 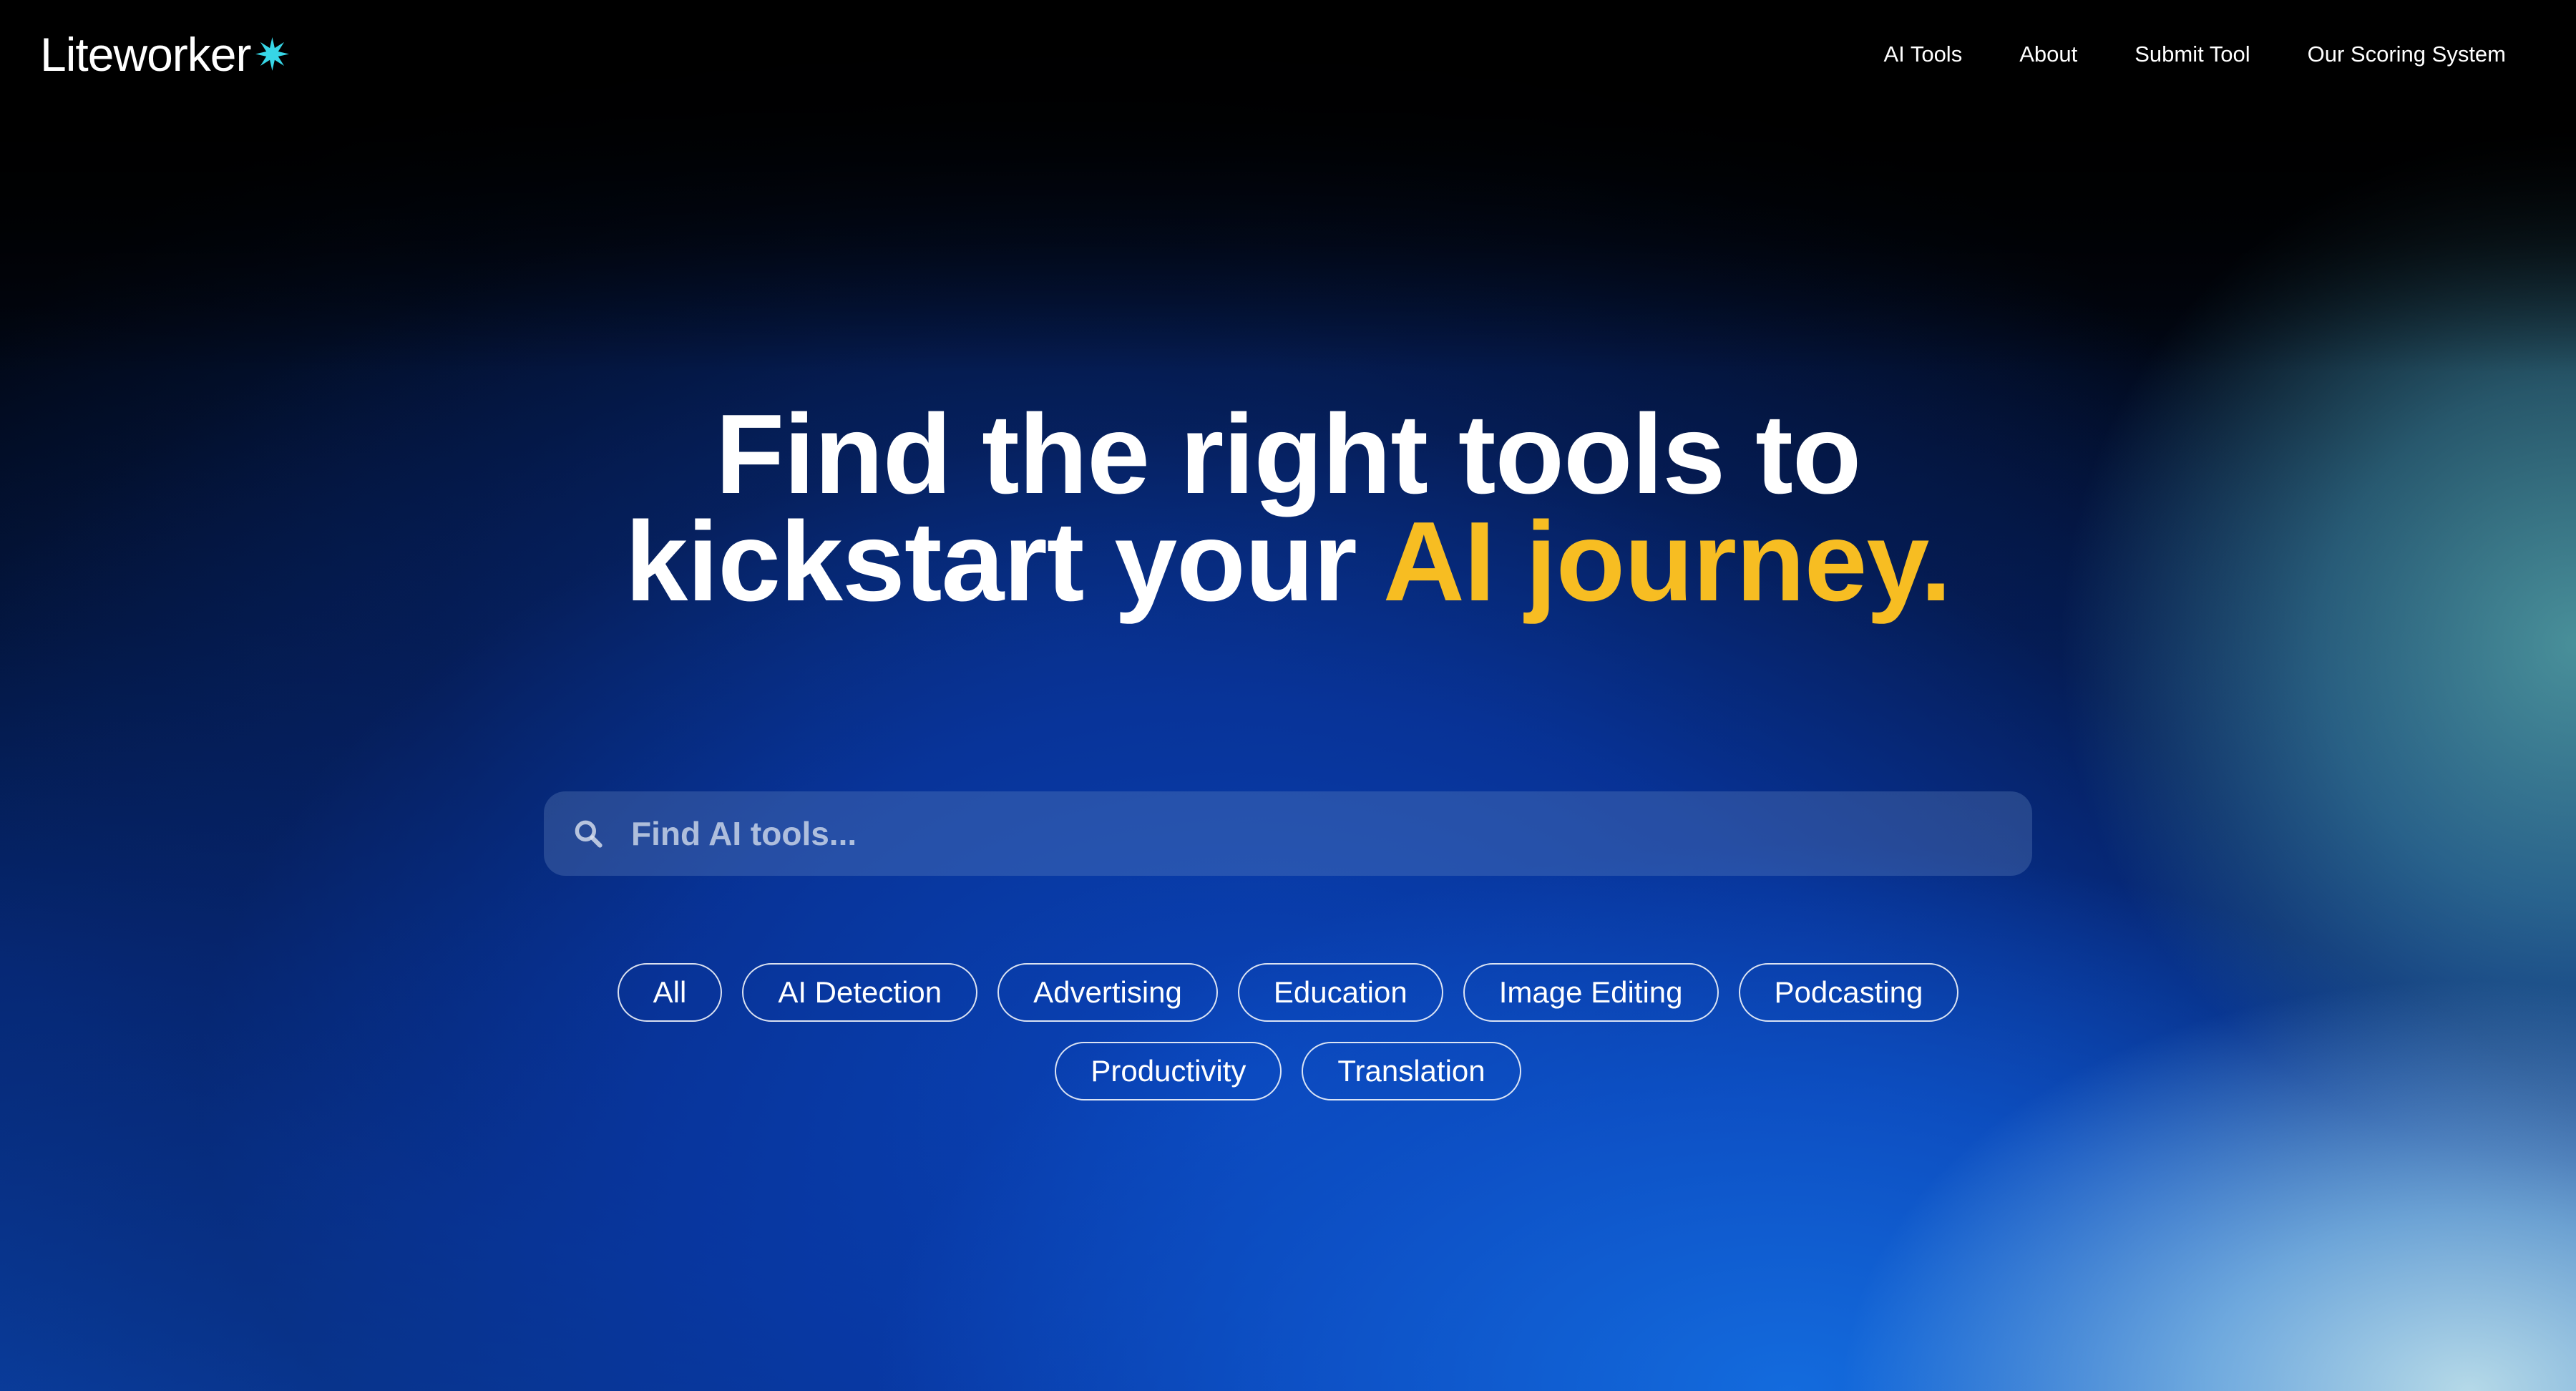 I want to click on nav-link-about: About, so click(x=2048, y=54).